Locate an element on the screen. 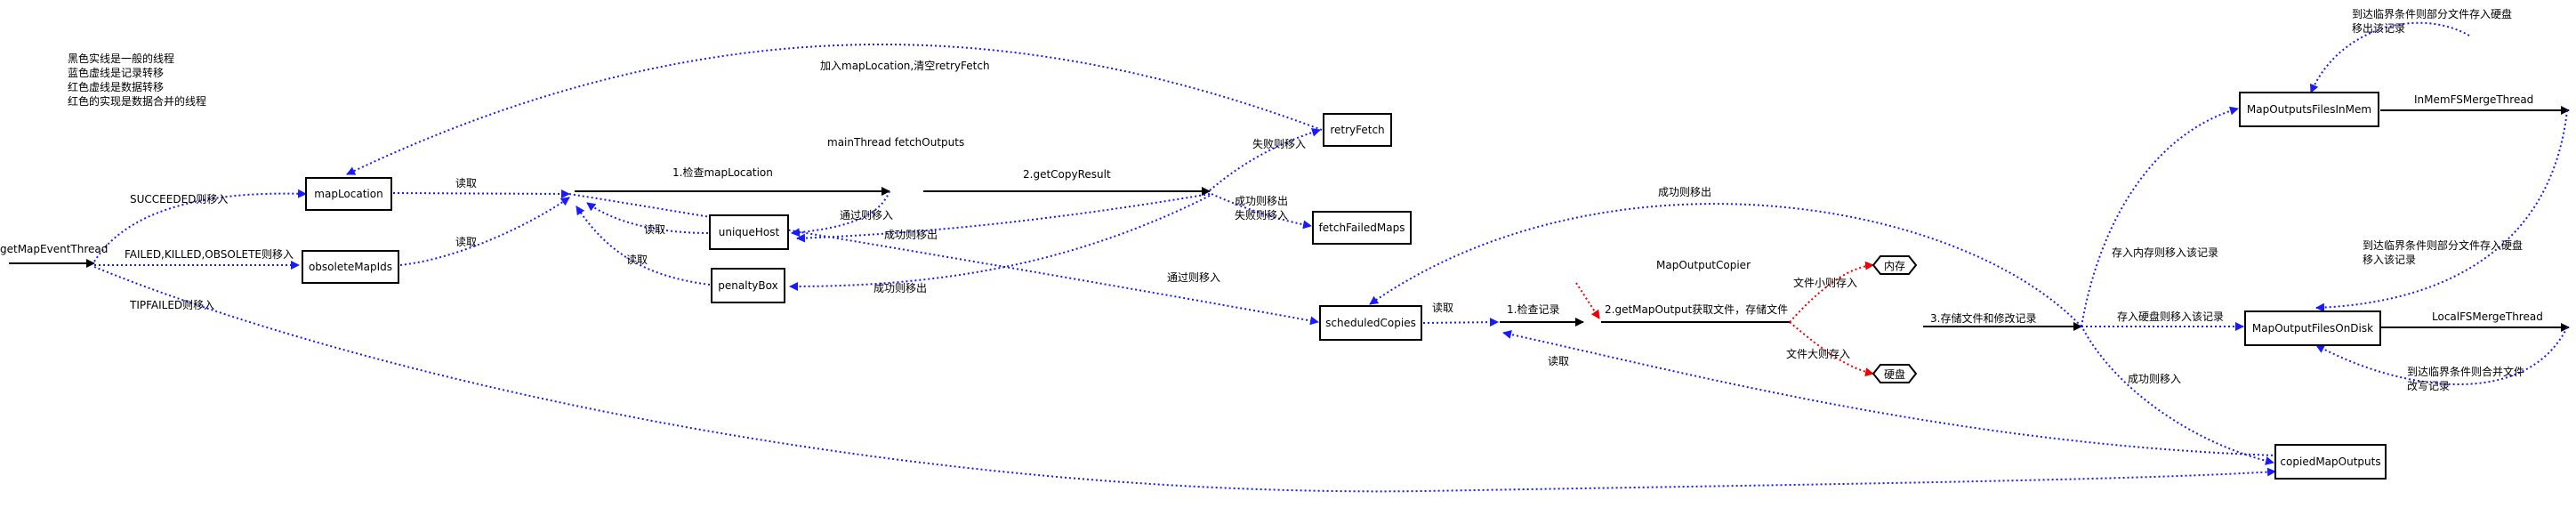 Image resolution: width=2576 pixels, height=516 pixels. node-penalty-box: penaltyBox is located at coordinates (748, 285).